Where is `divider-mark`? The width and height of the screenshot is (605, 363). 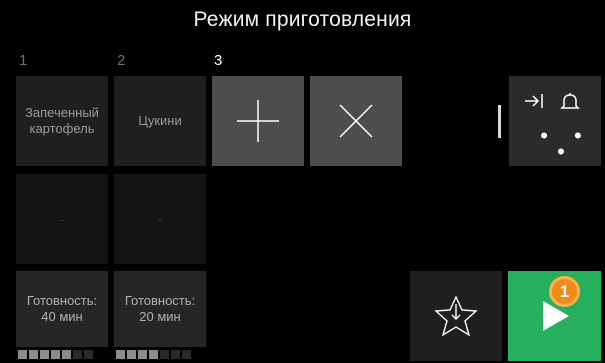
divider-mark is located at coordinates (499, 121).